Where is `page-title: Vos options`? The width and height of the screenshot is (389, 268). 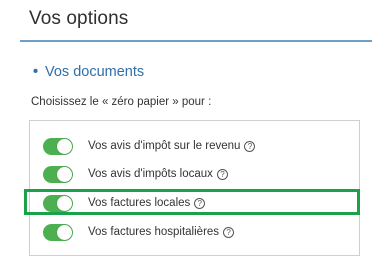 page-title: Vos options is located at coordinates (79, 18).